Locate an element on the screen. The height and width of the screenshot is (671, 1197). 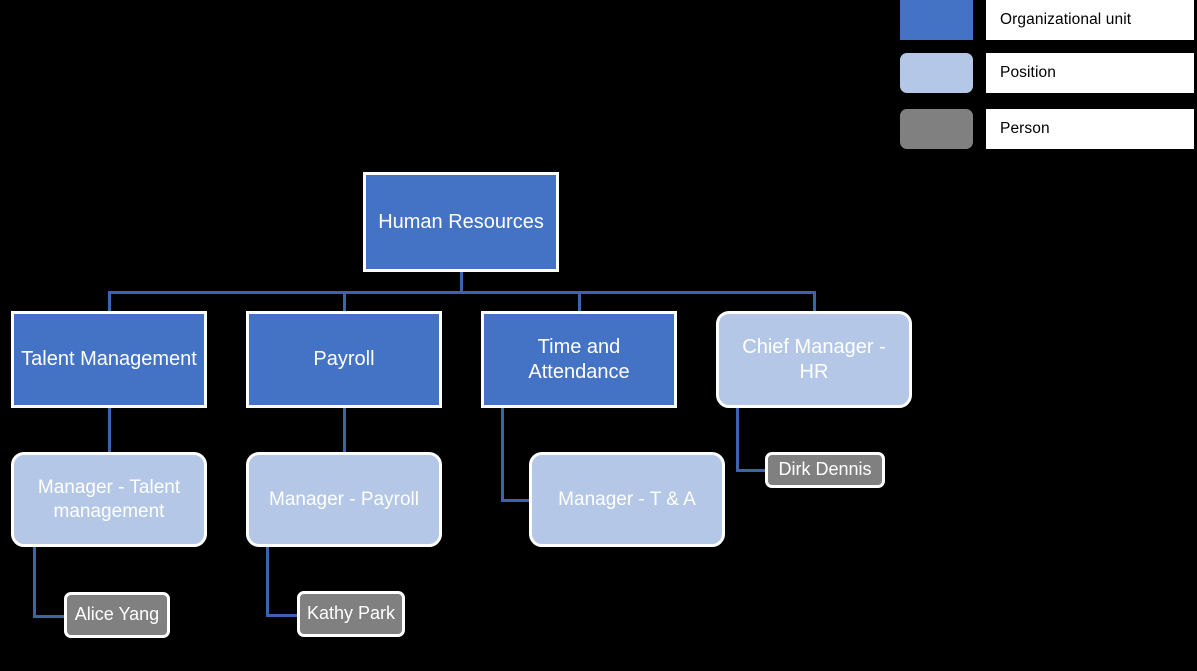
node-label-alice-yang: Alice Yang is located at coordinates (117, 614).